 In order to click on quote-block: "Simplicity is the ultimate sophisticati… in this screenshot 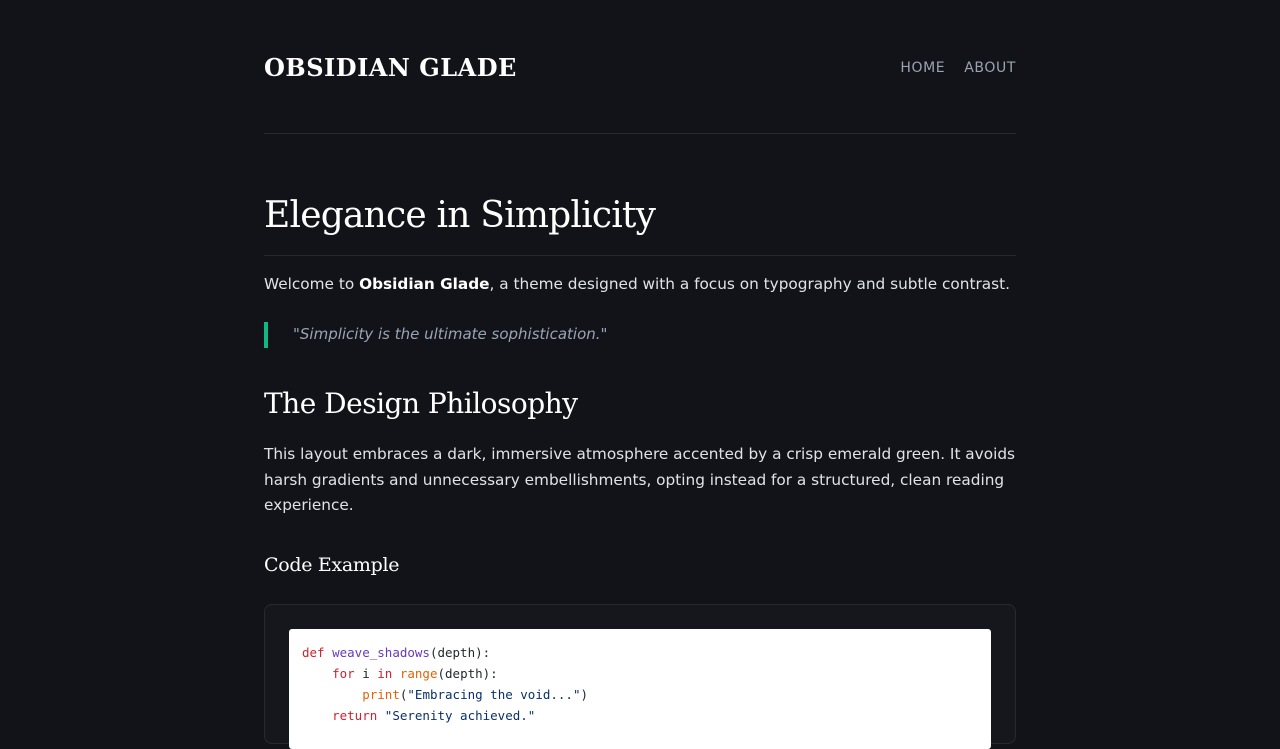, I will do `click(435, 335)`.